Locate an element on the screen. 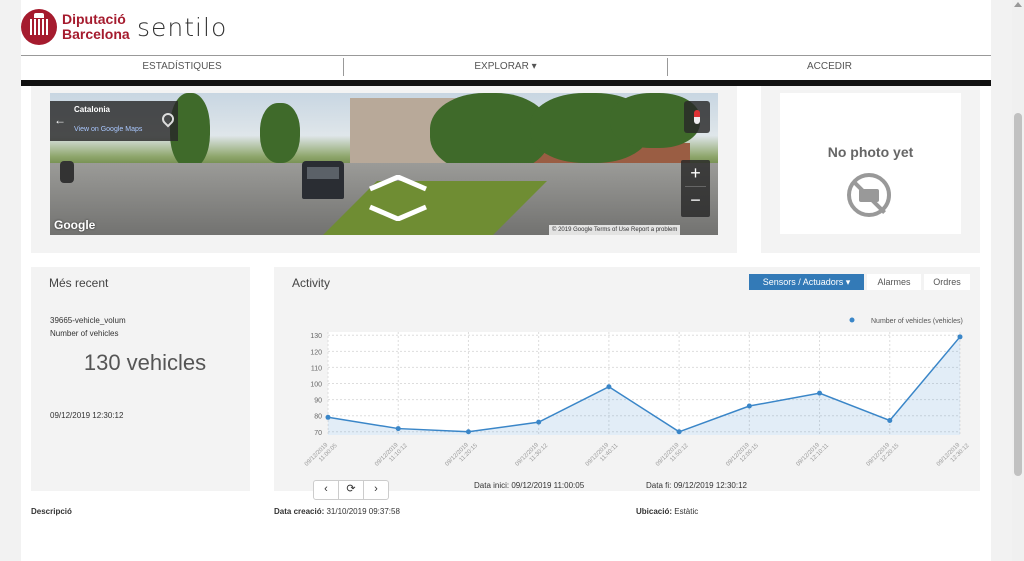  next-page-button: › is located at coordinates (376, 490).